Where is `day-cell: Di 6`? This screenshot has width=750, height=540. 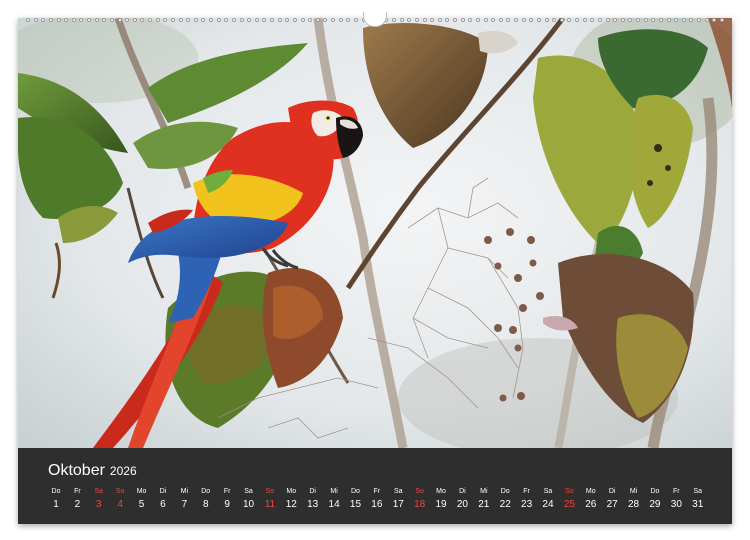
day-cell: Di 6 is located at coordinates (163, 503).